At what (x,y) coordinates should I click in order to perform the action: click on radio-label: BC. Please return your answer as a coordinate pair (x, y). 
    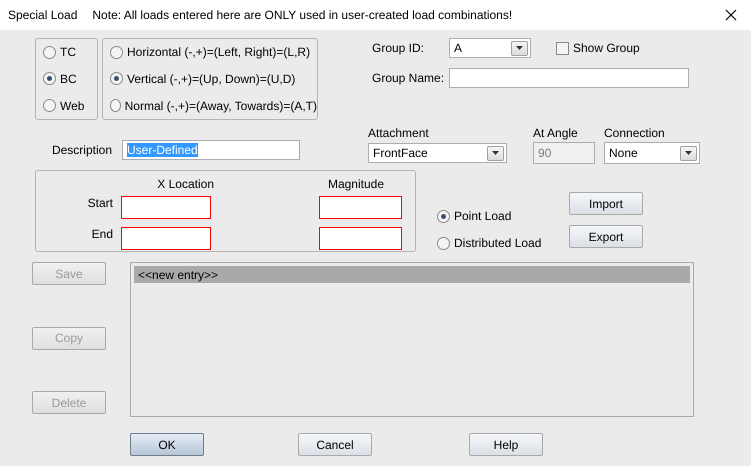
    Looking at the image, I should click on (68, 79).